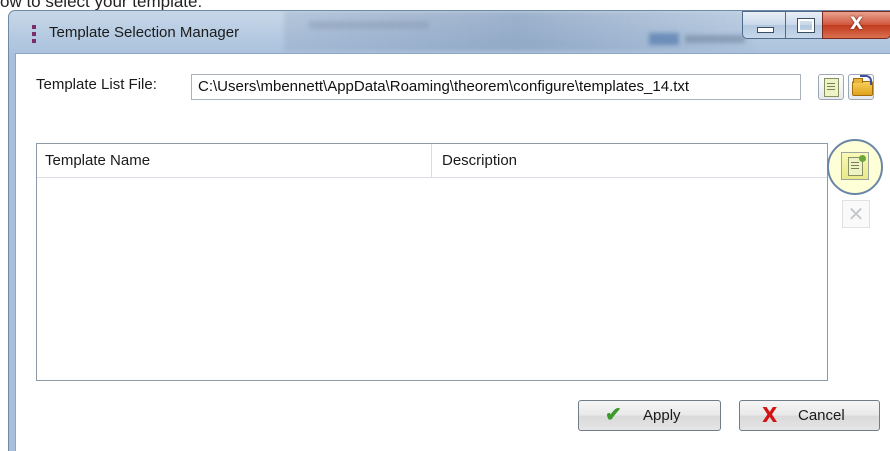 The image size is (890, 451). I want to click on close-button: X, so click(856, 25).